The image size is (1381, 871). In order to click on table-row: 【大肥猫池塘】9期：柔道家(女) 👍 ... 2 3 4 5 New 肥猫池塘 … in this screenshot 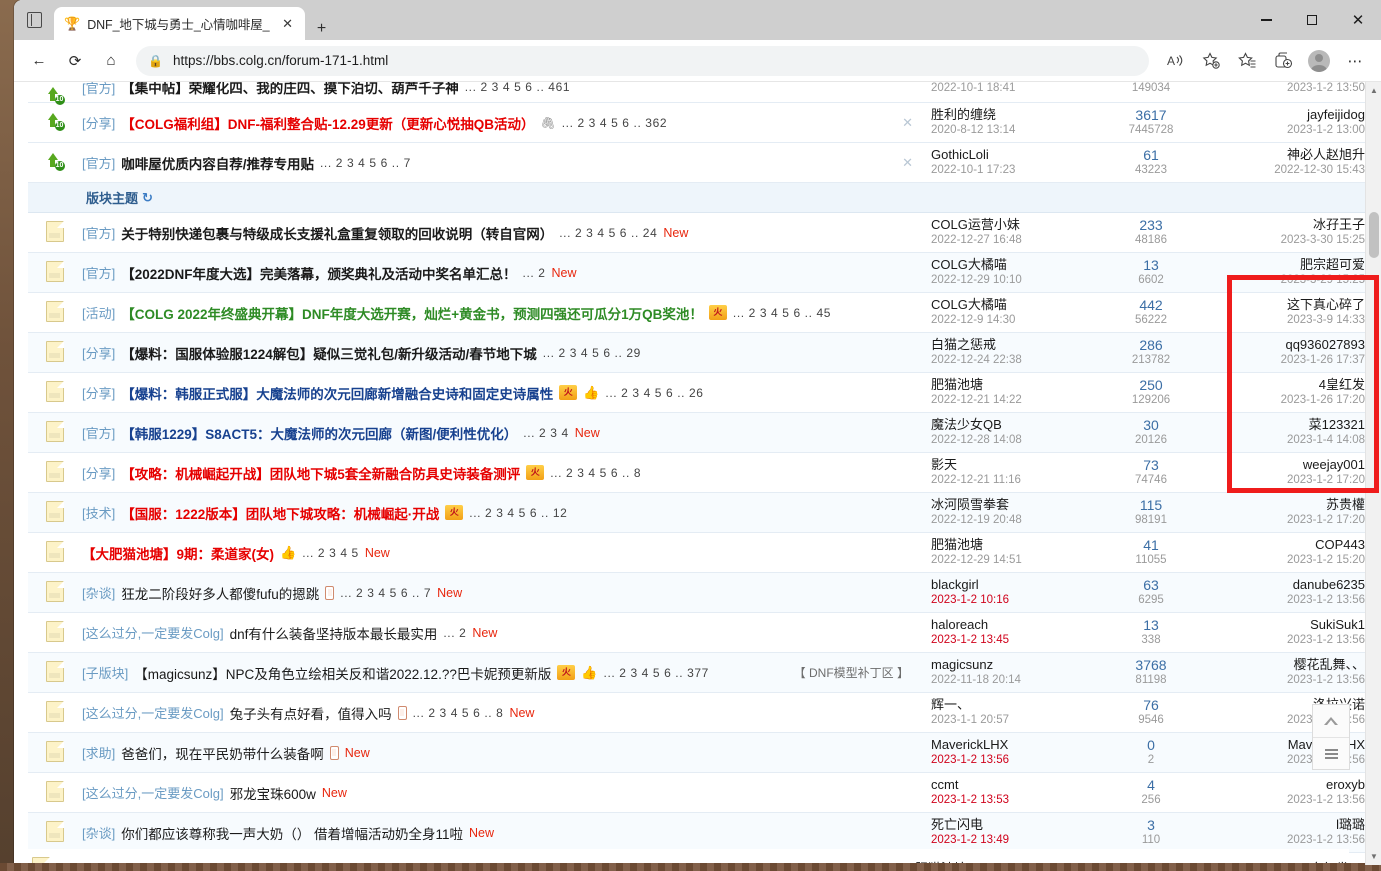, I will do `click(696, 553)`.